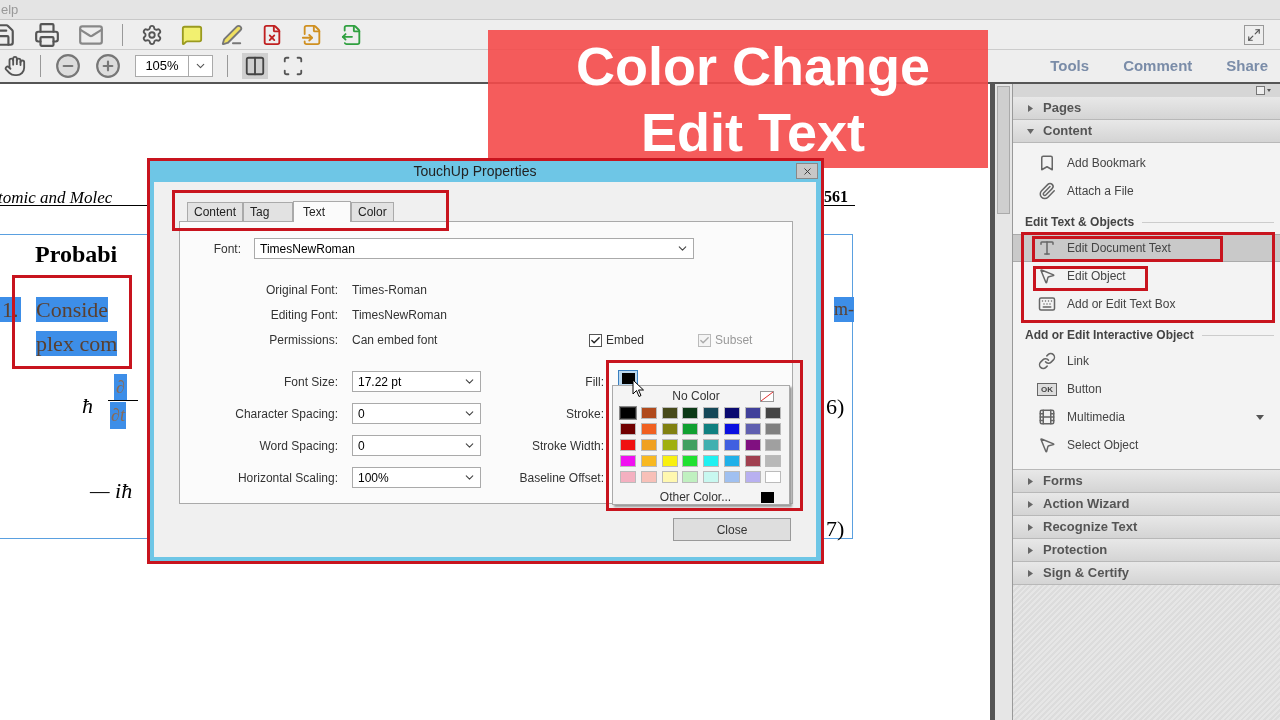 The width and height of the screenshot is (1280, 720). What do you see at coordinates (1146, 108) in the screenshot?
I see `panel-section-header: Pages` at bounding box center [1146, 108].